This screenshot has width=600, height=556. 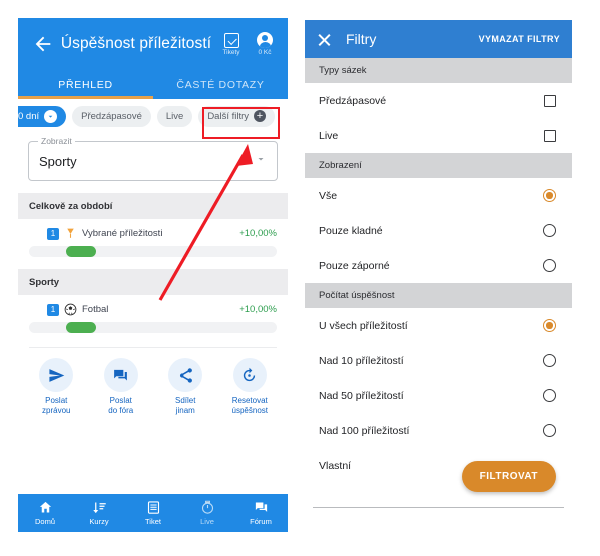 I want to click on close-icon, so click(x=324, y=39).